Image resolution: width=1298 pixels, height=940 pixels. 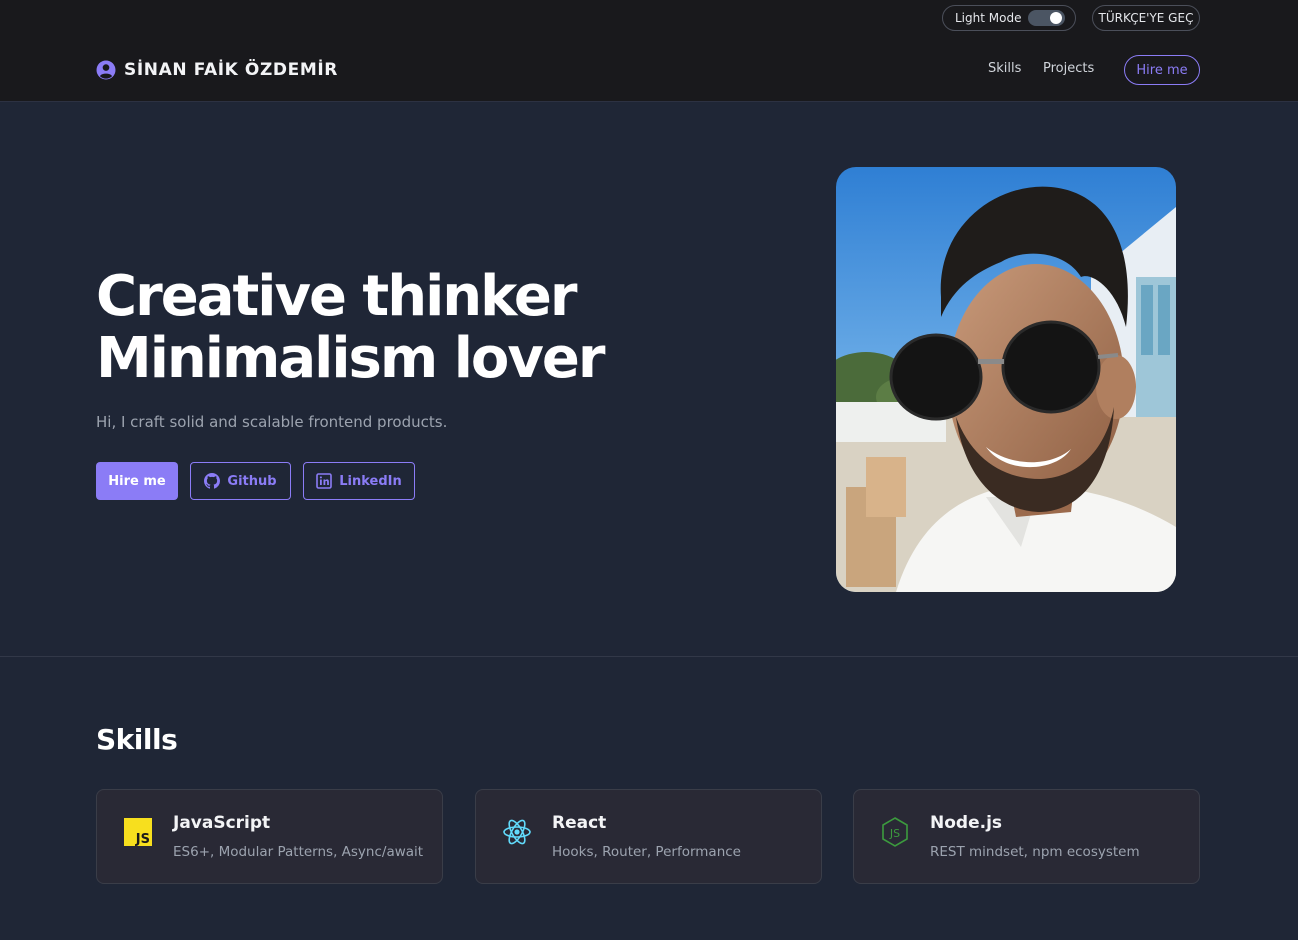 What do you see at coordinates (231, 70) in the screenshot?
I see `brand-name: SİNAN FAİK ÖZDEMİR` at bounding box center [231, 70].